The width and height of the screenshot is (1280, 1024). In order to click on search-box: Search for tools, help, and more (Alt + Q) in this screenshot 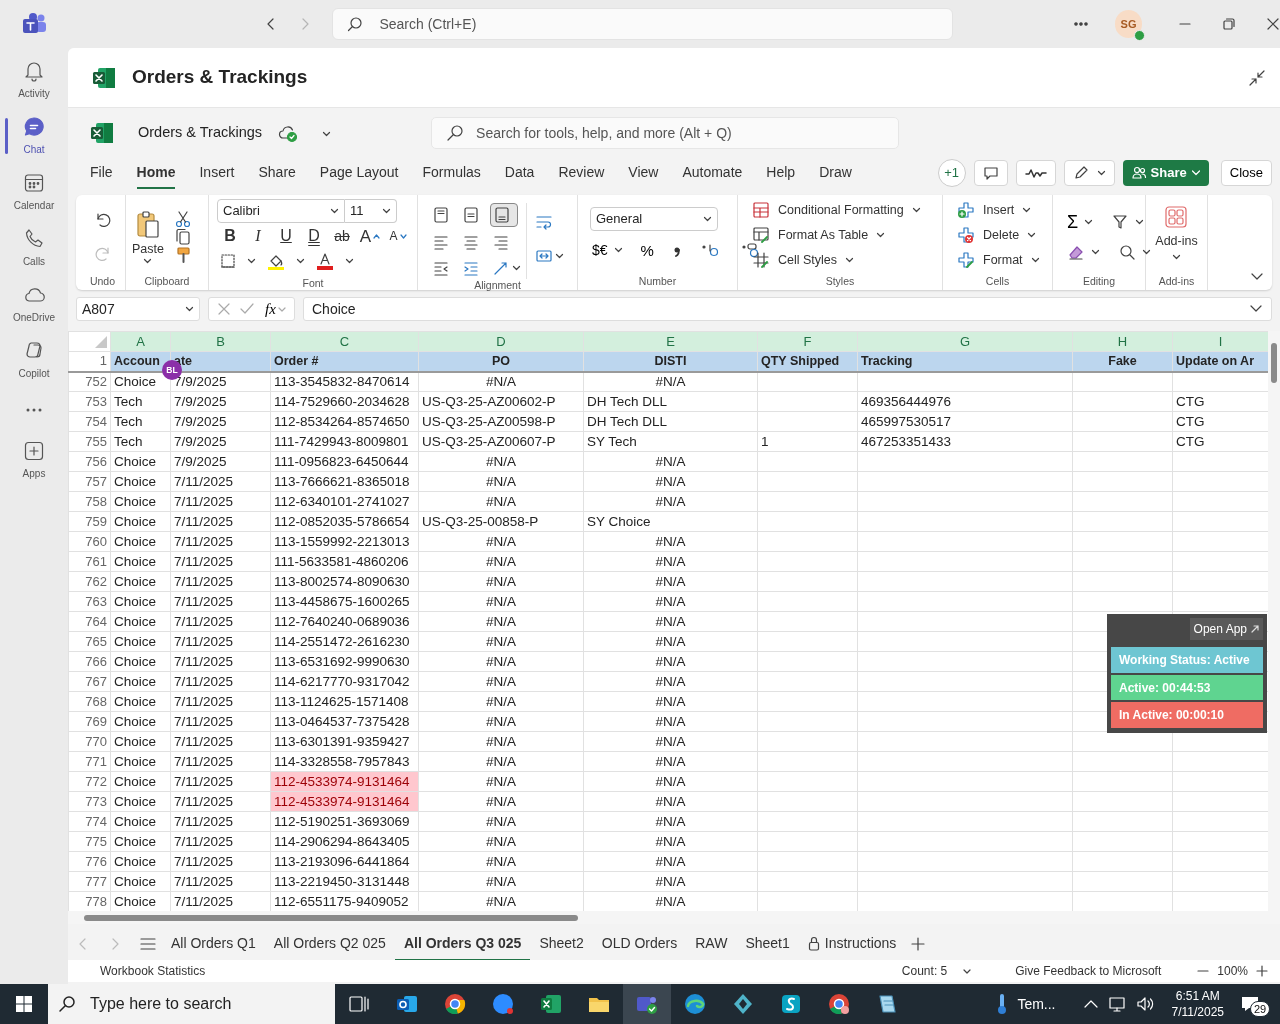, I will do `click(665, 133)`.